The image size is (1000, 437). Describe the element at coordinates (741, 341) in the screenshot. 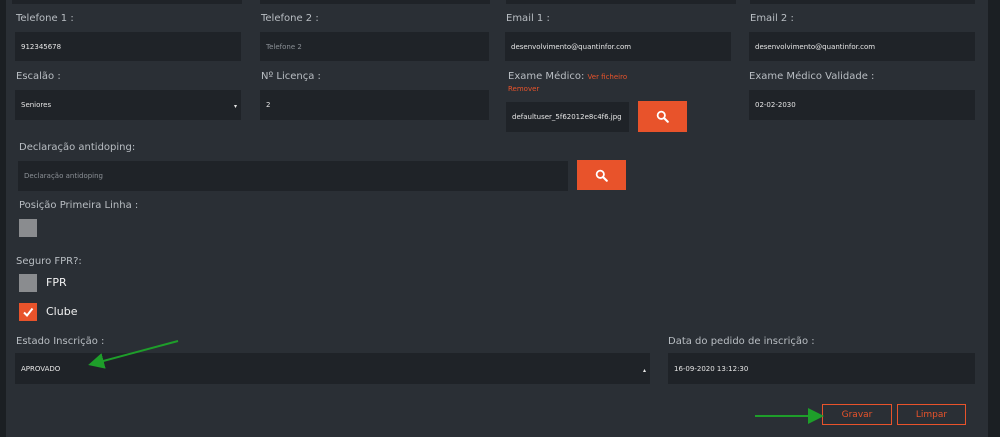

I see `data-pedido-label: Data do pedido de inscrição :` at that location.